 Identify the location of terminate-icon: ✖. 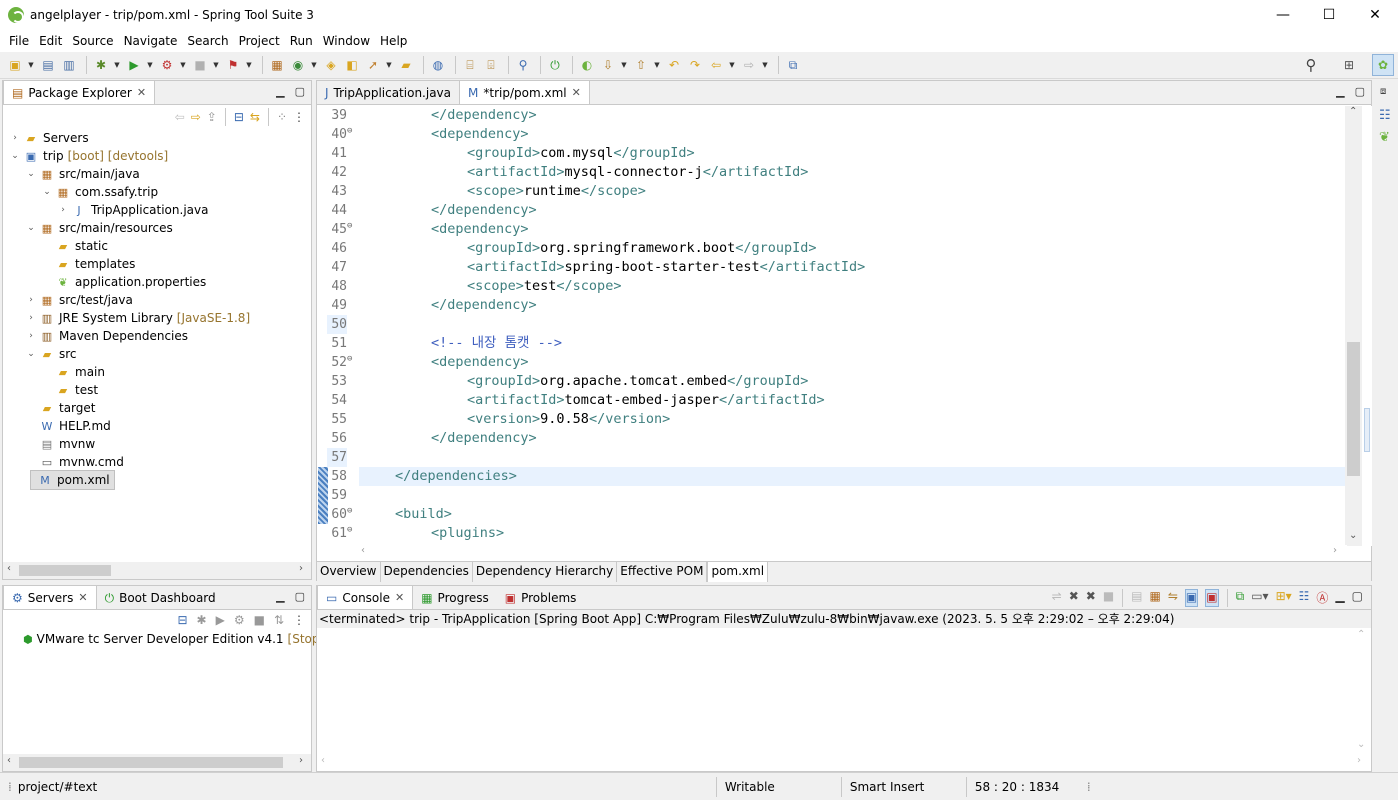
(1074, 598).